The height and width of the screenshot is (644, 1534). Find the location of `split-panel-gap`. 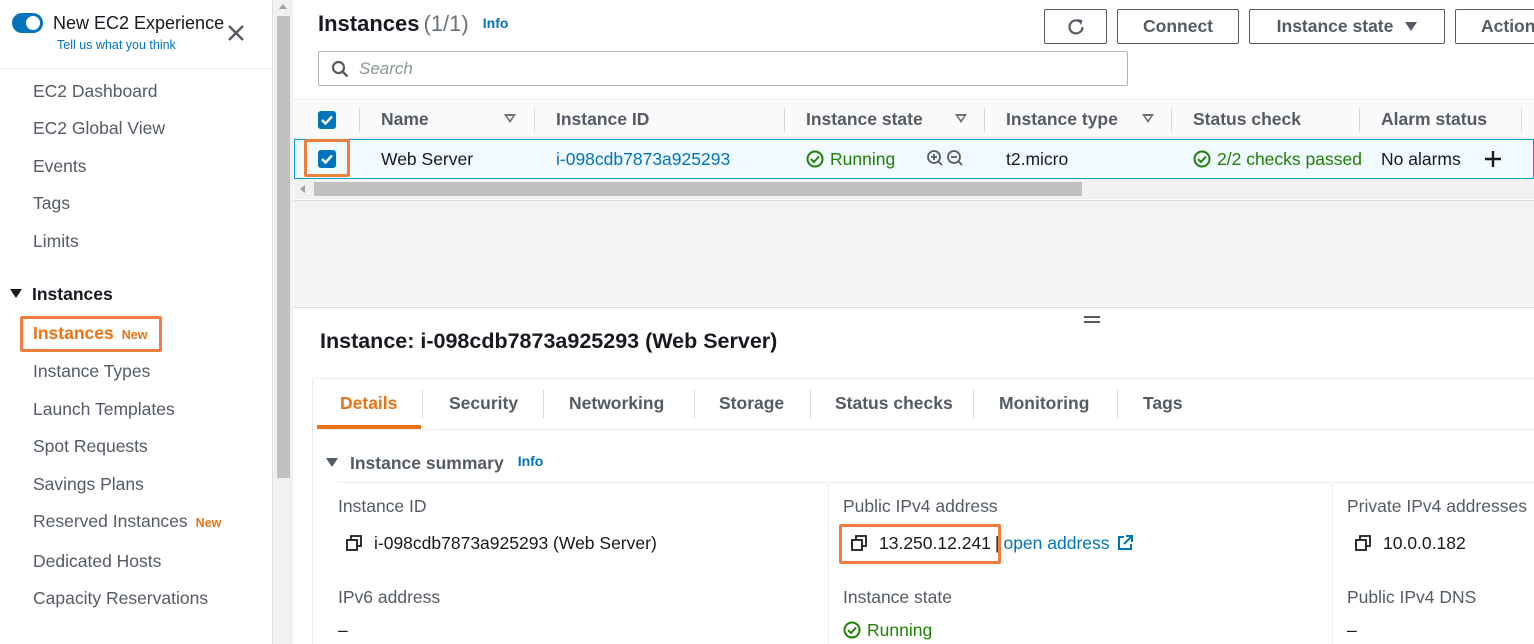

split-panel-gap is located at coordinates (914, 254).